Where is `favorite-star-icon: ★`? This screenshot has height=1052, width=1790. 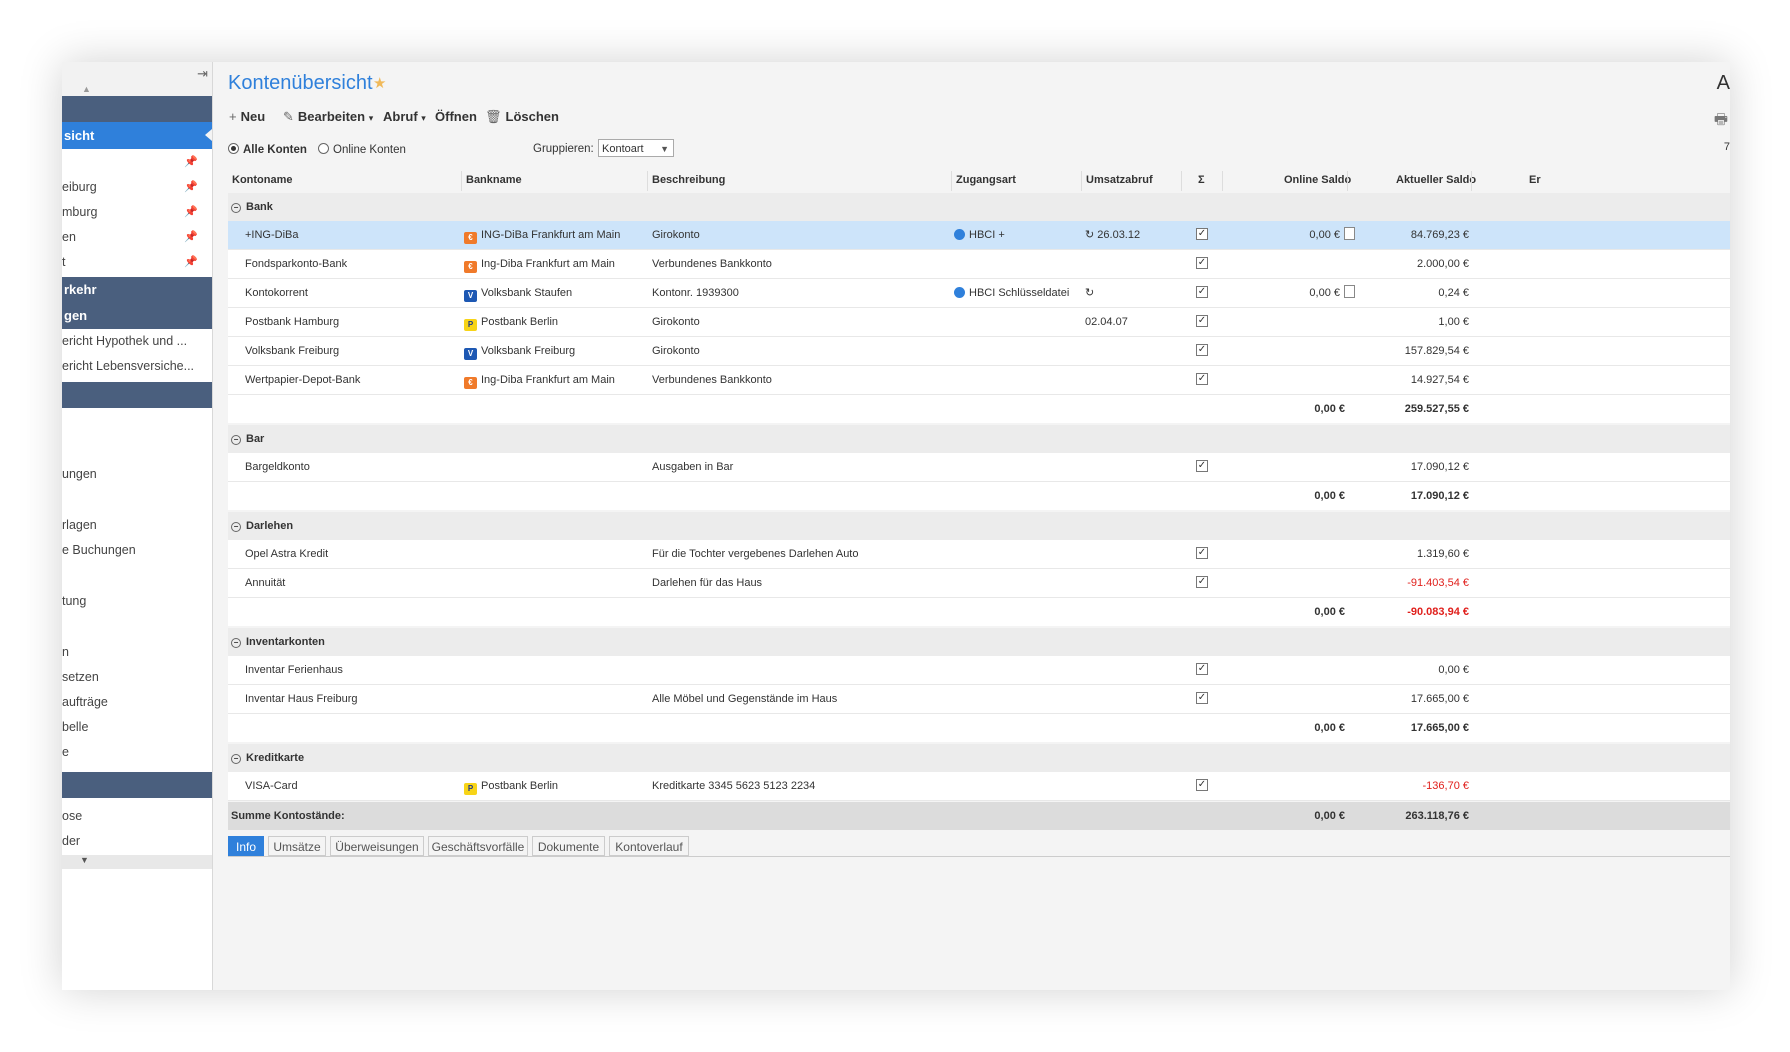
favorite-star-icon: ★ is located at coordinates (379, 83).